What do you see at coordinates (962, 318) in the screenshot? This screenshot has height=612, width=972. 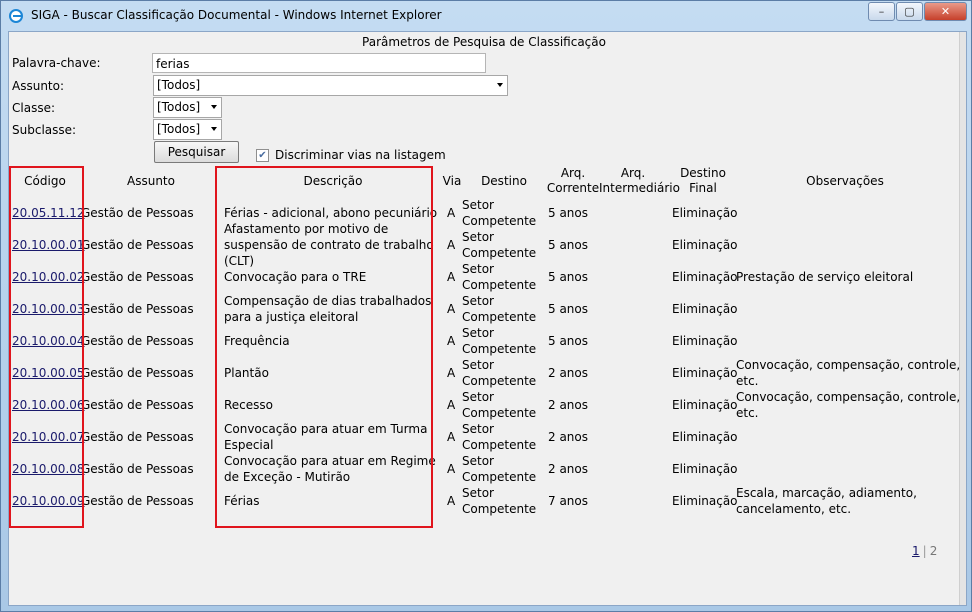 I see `vertical-scrollbar` at bounding box center [962, 318].